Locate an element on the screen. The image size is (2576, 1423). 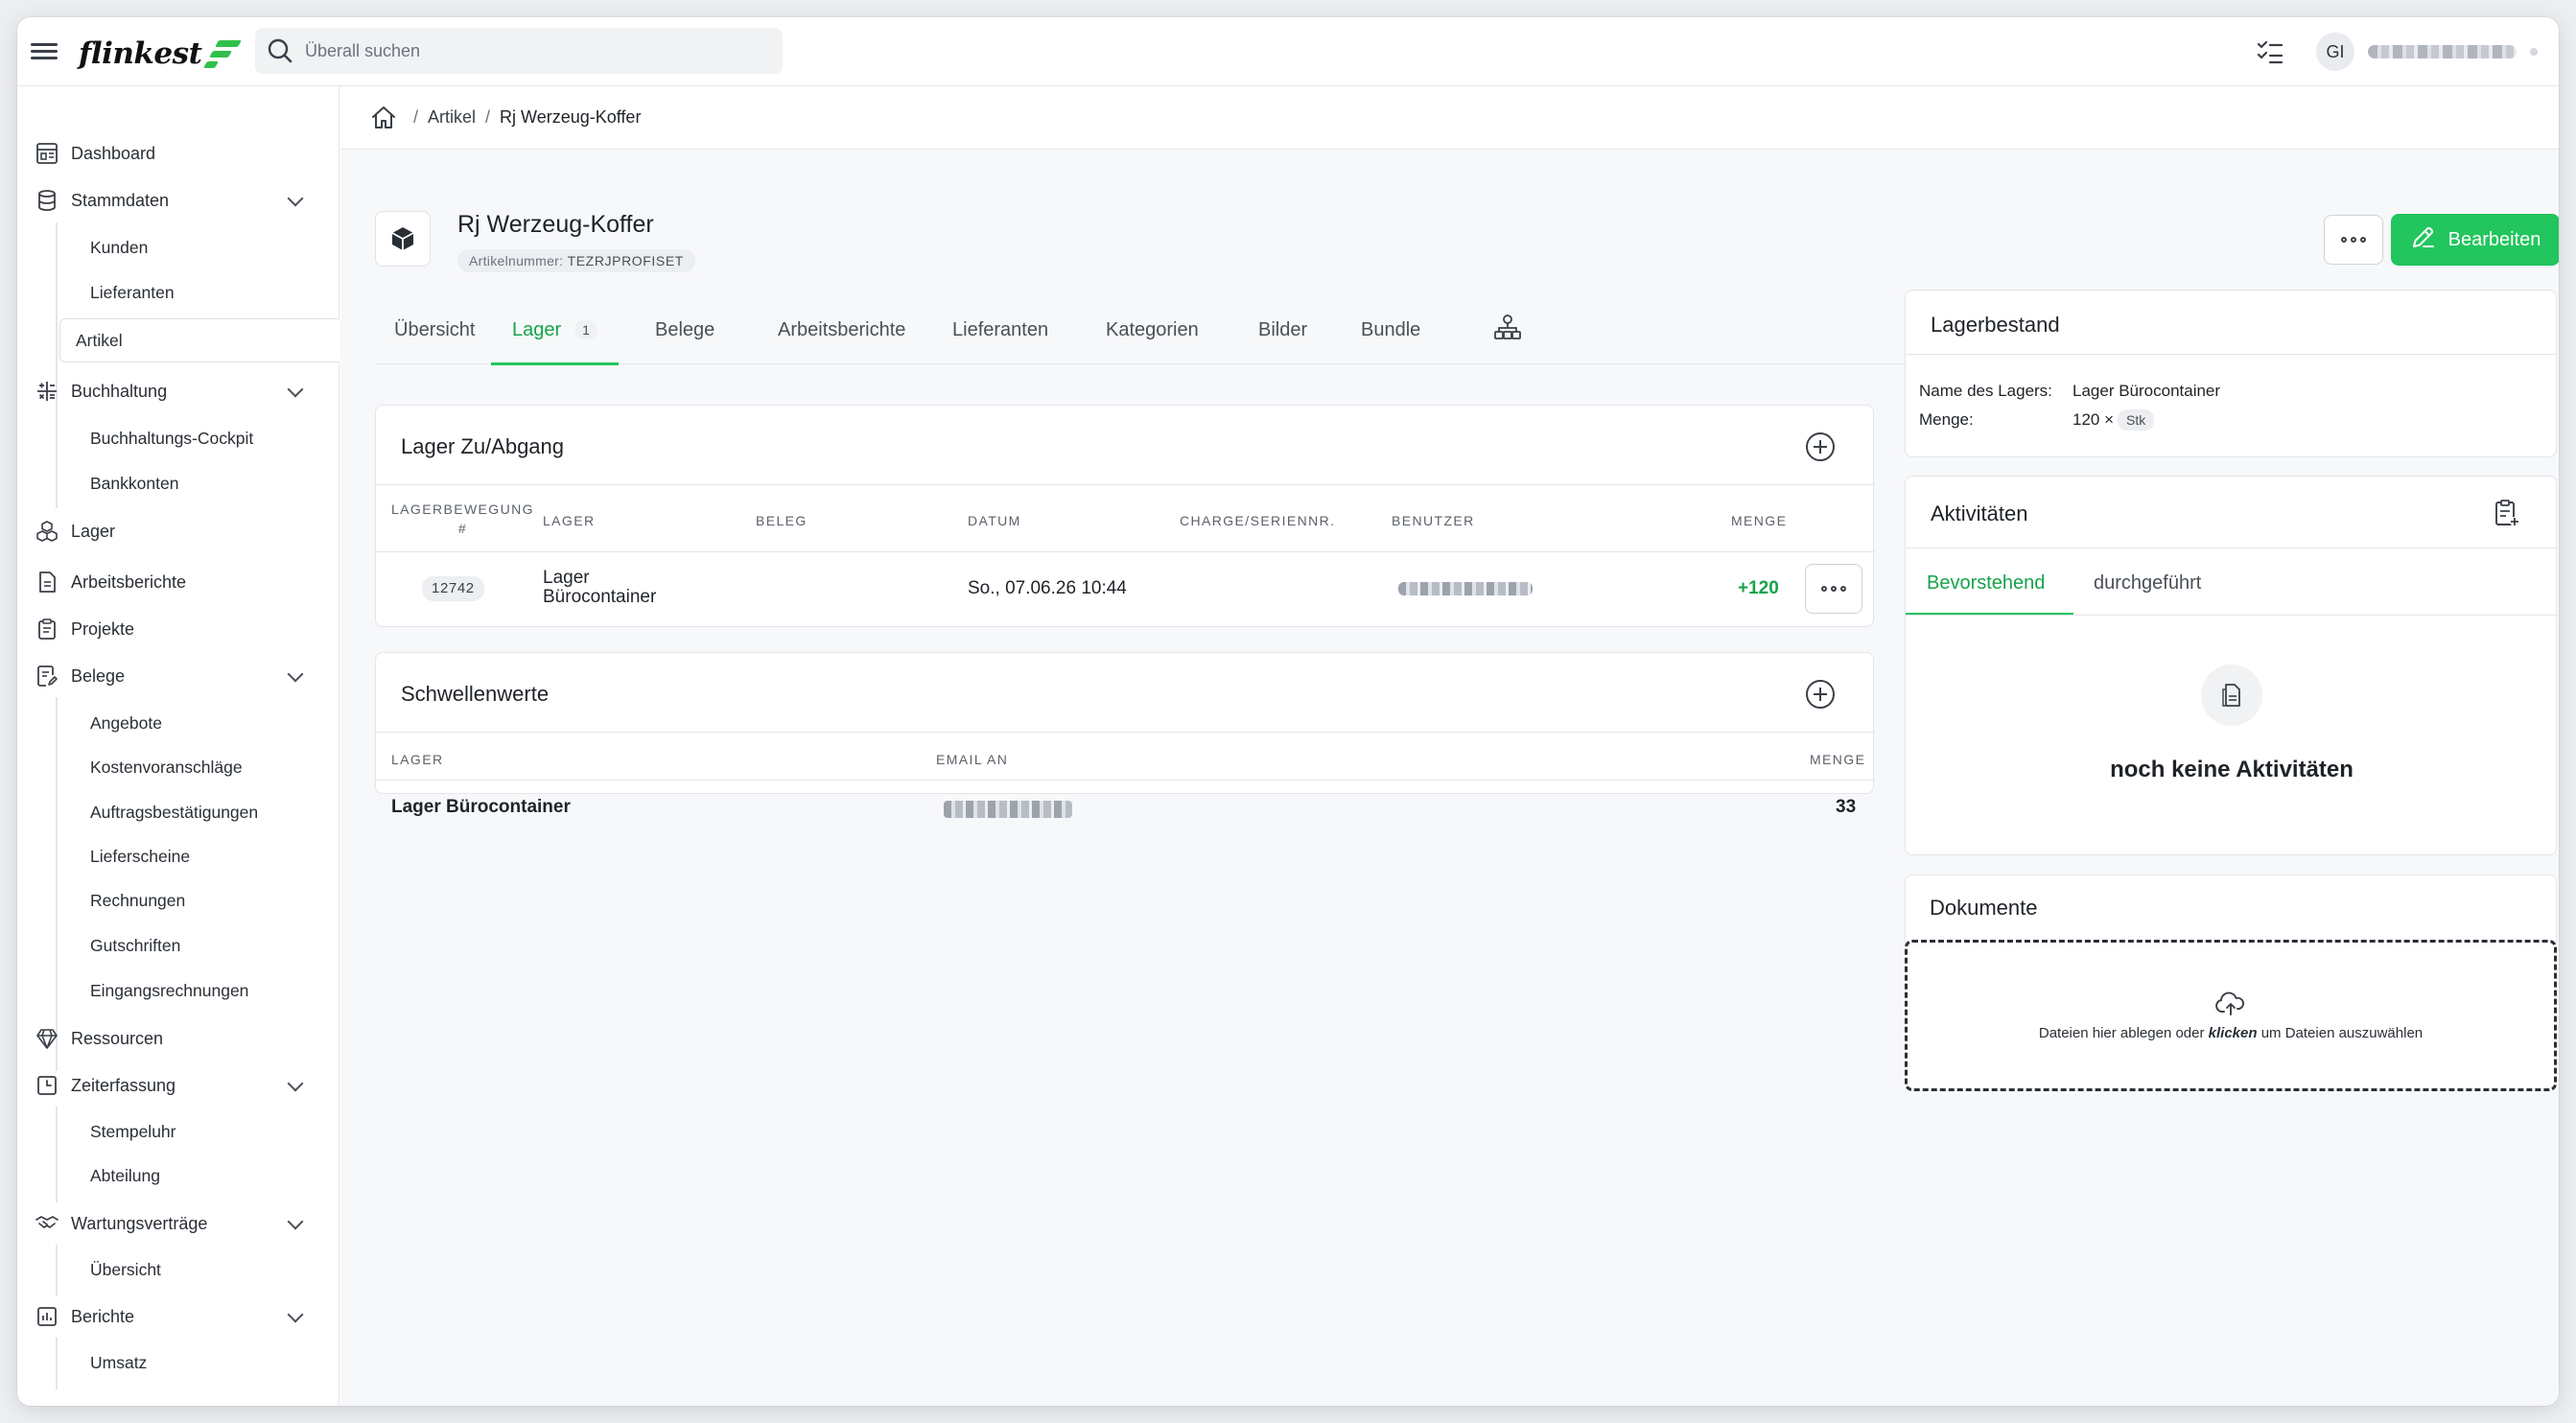
sidebar-subitem-abteilung: Abteilung is located at coordinates (206, 1175).